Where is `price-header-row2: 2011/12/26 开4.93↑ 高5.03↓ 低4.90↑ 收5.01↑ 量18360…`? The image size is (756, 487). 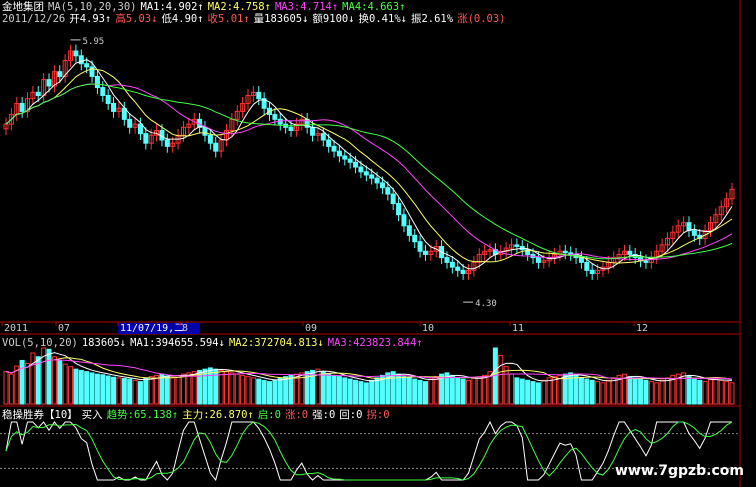 price-header-row2: 2011/12/26 开4.93↑ 高5.03↓ 低4.90↑ 收5.01↑ 量18360… is located at coordinates (256, 19).